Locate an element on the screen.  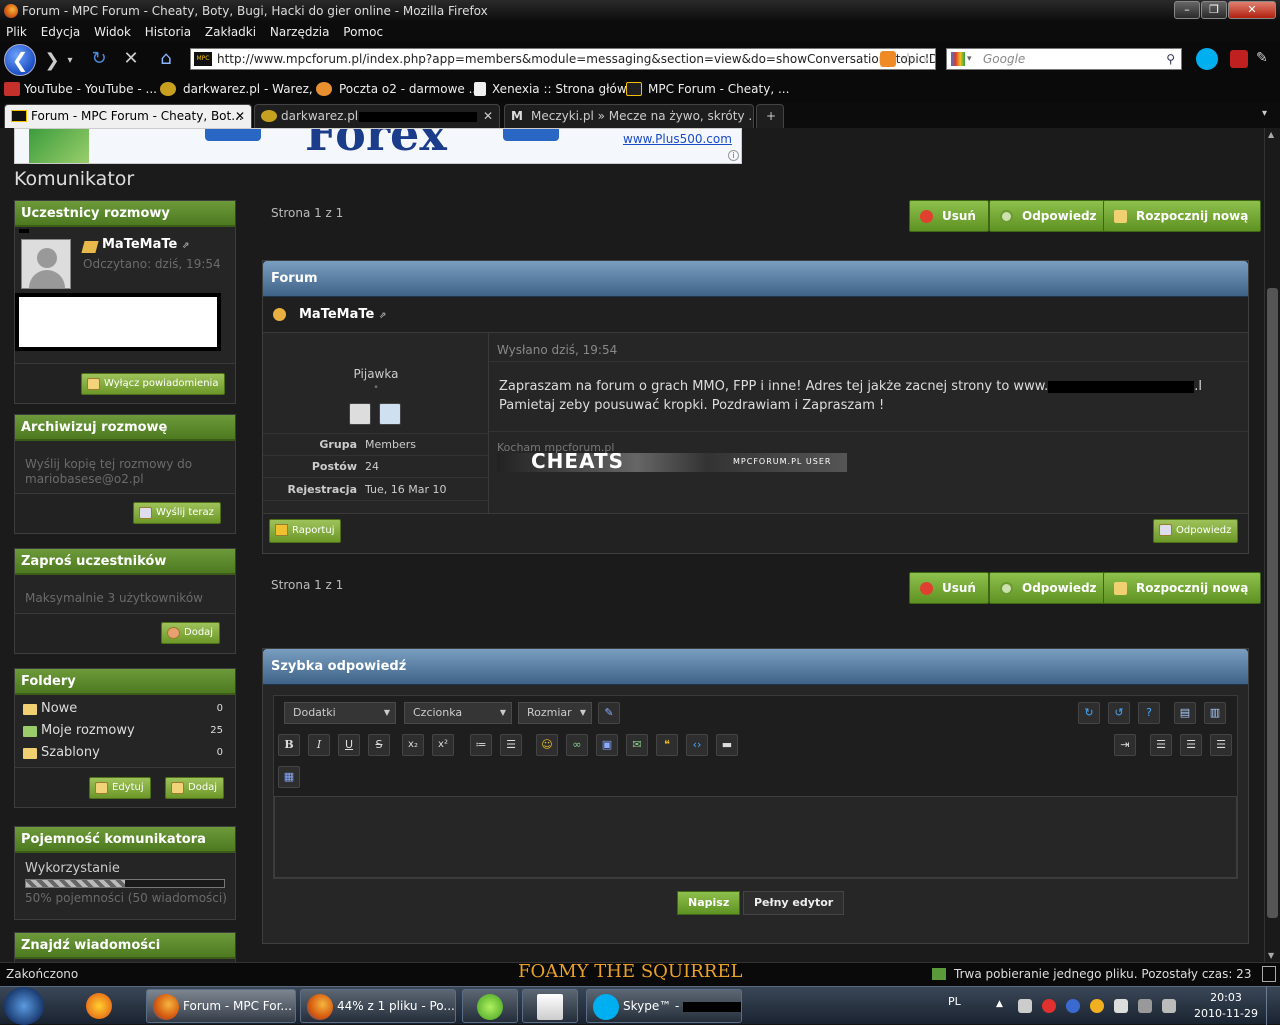
start-button is located at coordinates (24, 1006).